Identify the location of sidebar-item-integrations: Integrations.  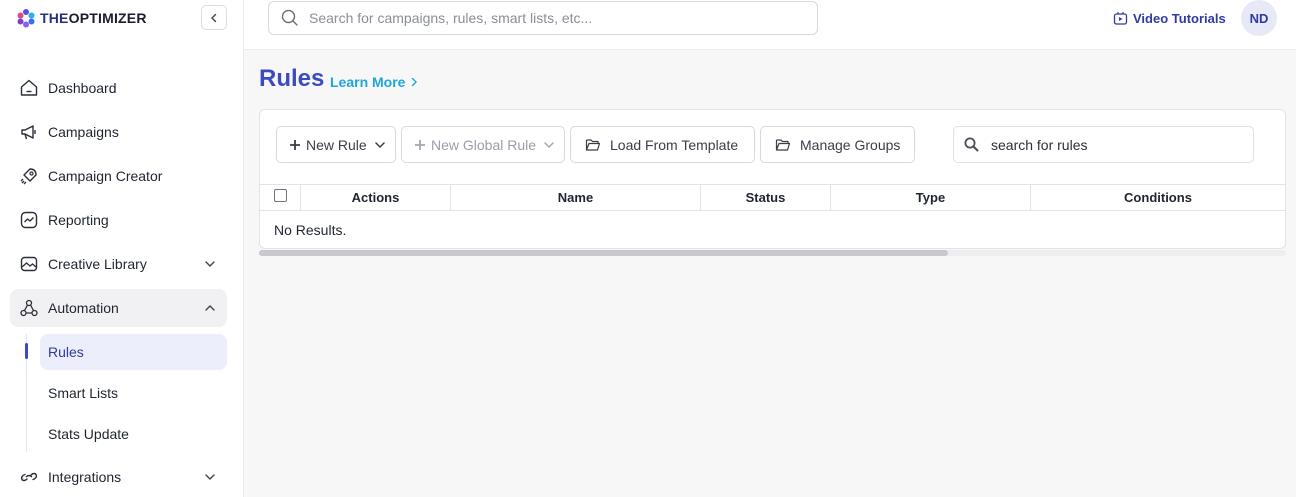
(118, 477).